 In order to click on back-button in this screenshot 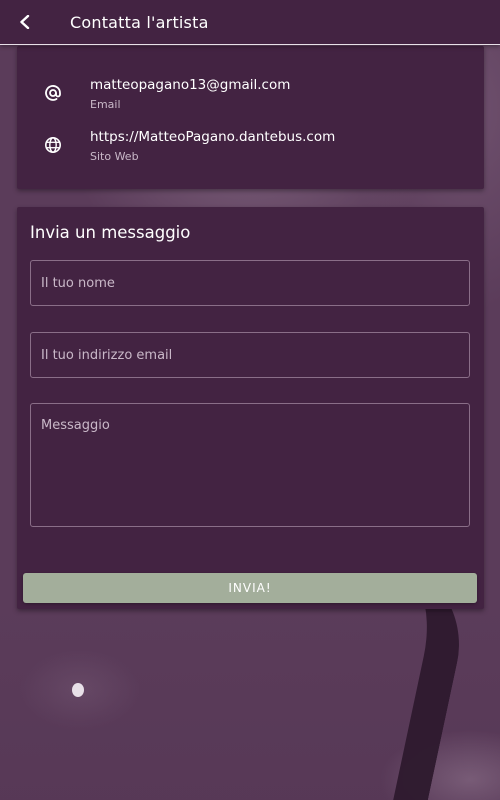, I will do `click(25, 22)`.